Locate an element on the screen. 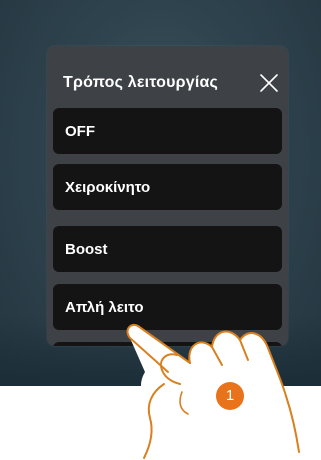 Image resolution: width=321 pixels, height=460 pixels. close-button is located at coordinates (269, 83).